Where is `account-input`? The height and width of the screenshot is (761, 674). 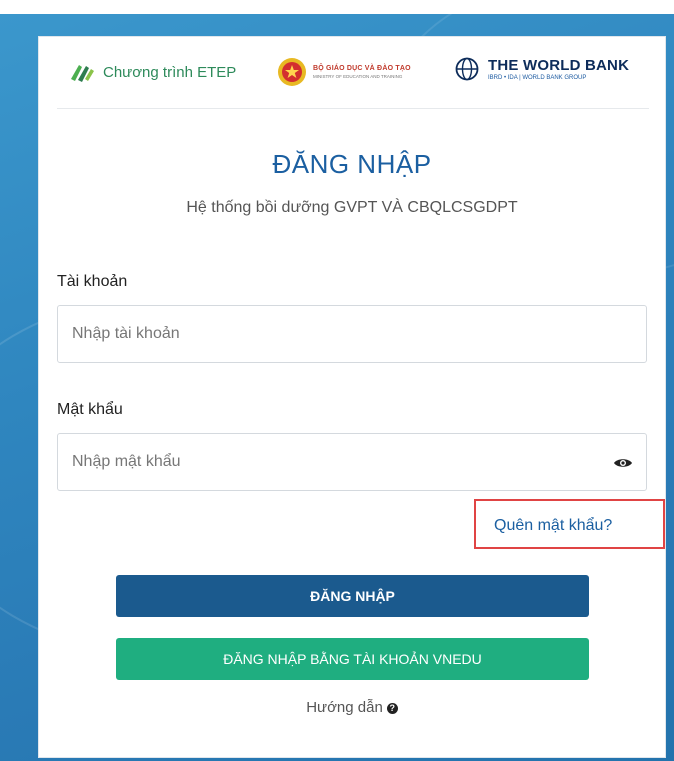
account-input is located at coordinates (352, 334).